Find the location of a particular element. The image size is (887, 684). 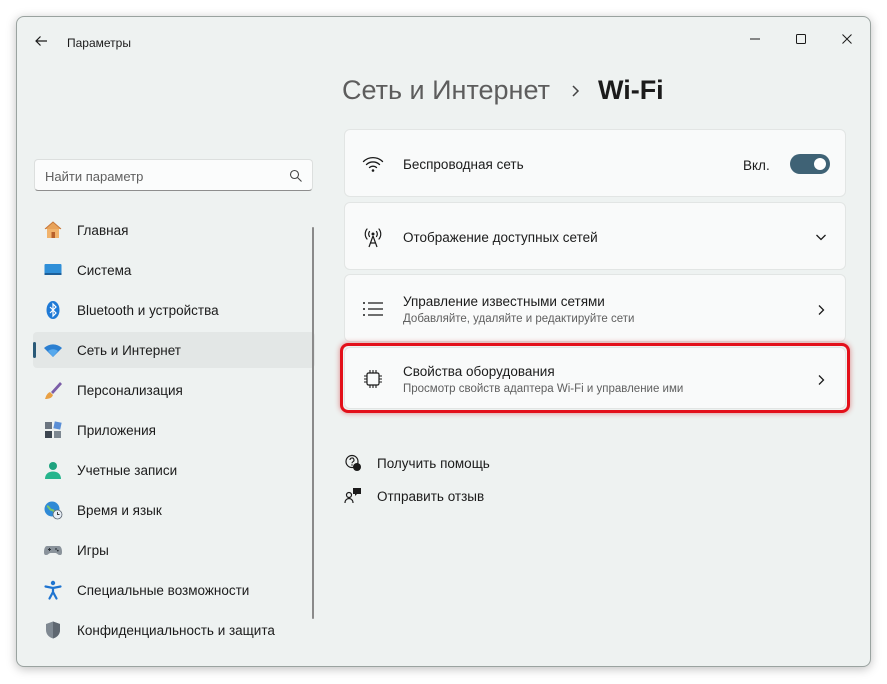

search-box is located at coordinates (173, 175).